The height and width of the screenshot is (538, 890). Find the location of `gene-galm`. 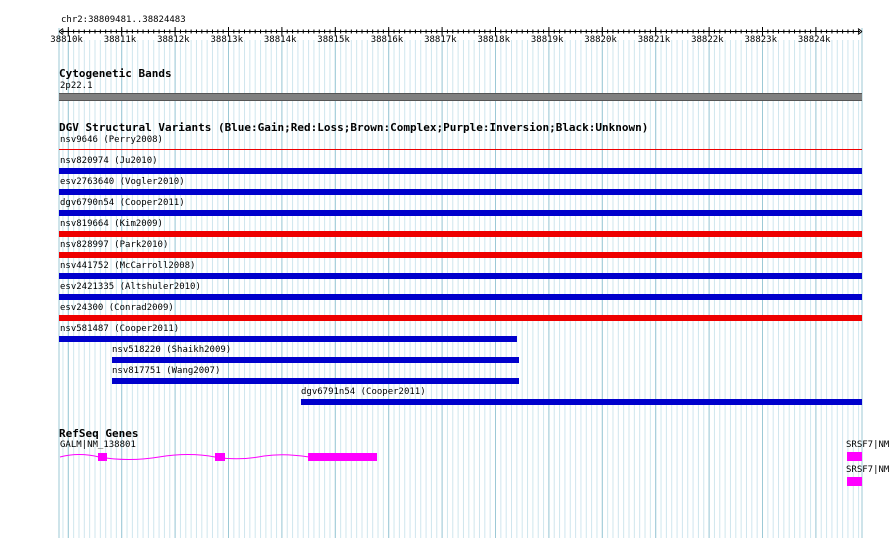

gene-galm is located at coordinates (219, 457).